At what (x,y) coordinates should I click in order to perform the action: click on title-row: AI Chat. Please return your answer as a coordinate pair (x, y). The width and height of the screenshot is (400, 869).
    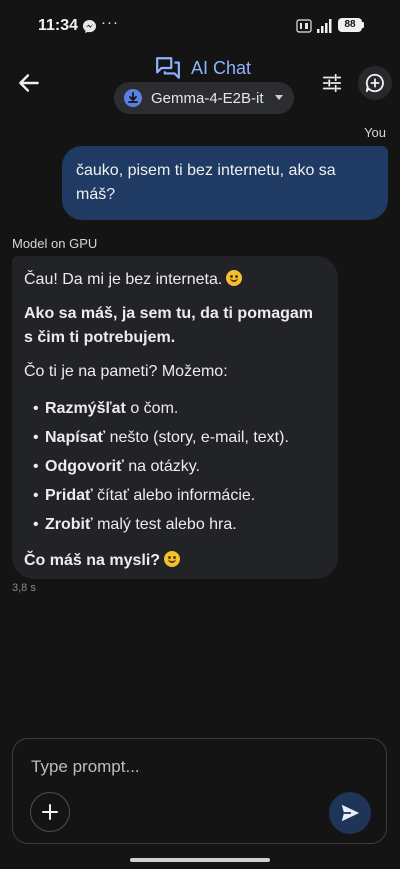
    Looking at the image, I should click on (203, 68).